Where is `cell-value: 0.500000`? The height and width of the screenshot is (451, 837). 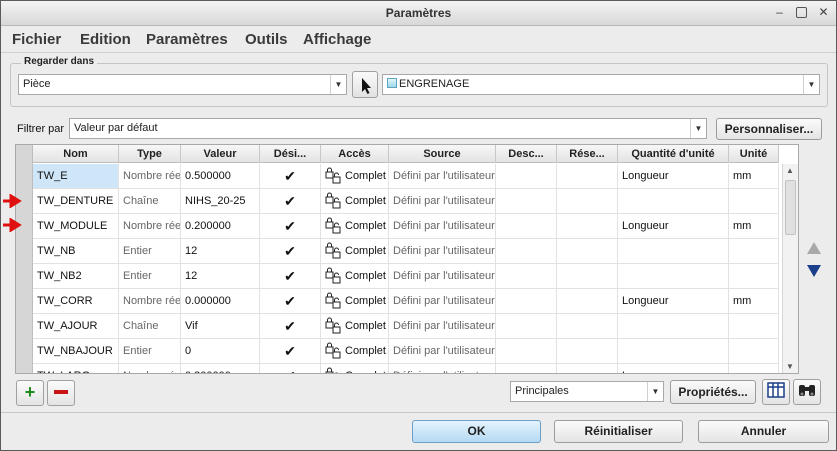 cell-value: 0.500000 is located at coordinates (220, 176).